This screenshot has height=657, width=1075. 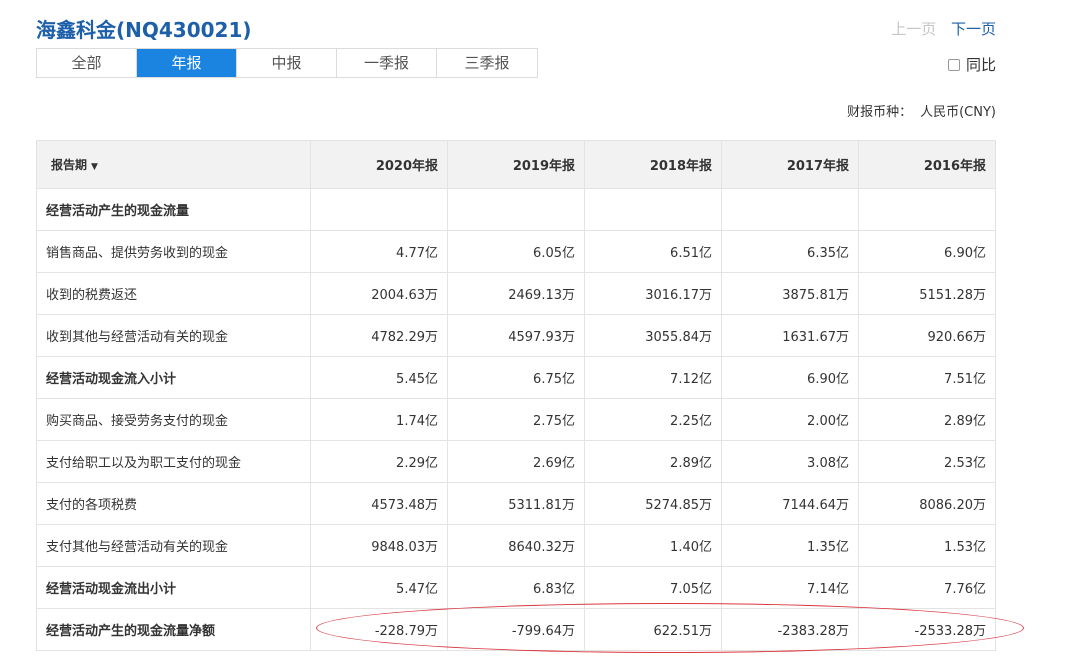 I want to click on report-period-sort-header: 报告期 ▼, so click(x=173, y=164).